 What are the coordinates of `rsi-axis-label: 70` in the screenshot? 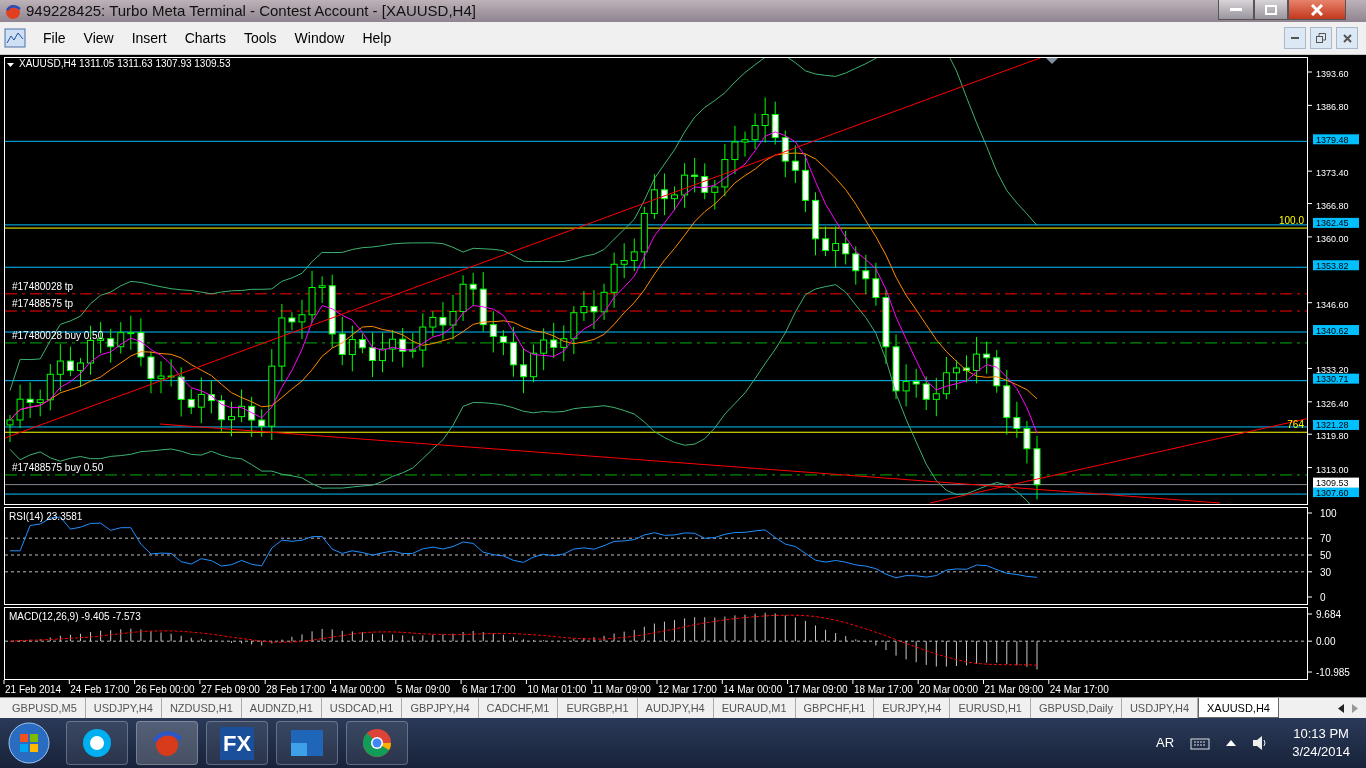 It's located at (1326, 539).